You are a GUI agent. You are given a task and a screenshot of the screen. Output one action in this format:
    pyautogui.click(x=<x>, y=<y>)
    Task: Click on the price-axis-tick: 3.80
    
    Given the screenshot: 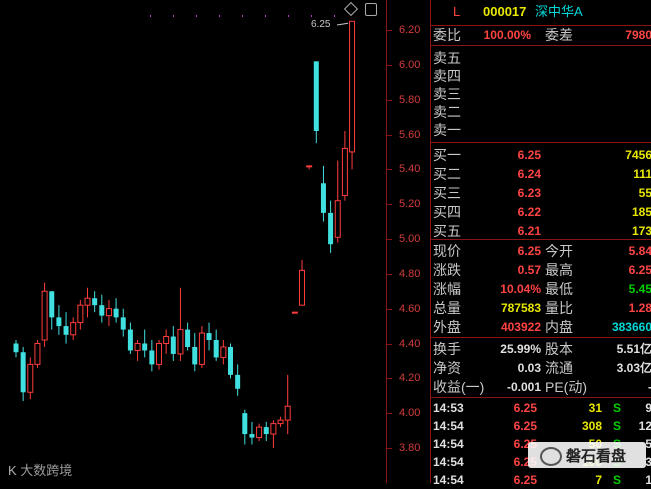 What is the action you would take?
    pyautogui.click(x=410, y=448)
    